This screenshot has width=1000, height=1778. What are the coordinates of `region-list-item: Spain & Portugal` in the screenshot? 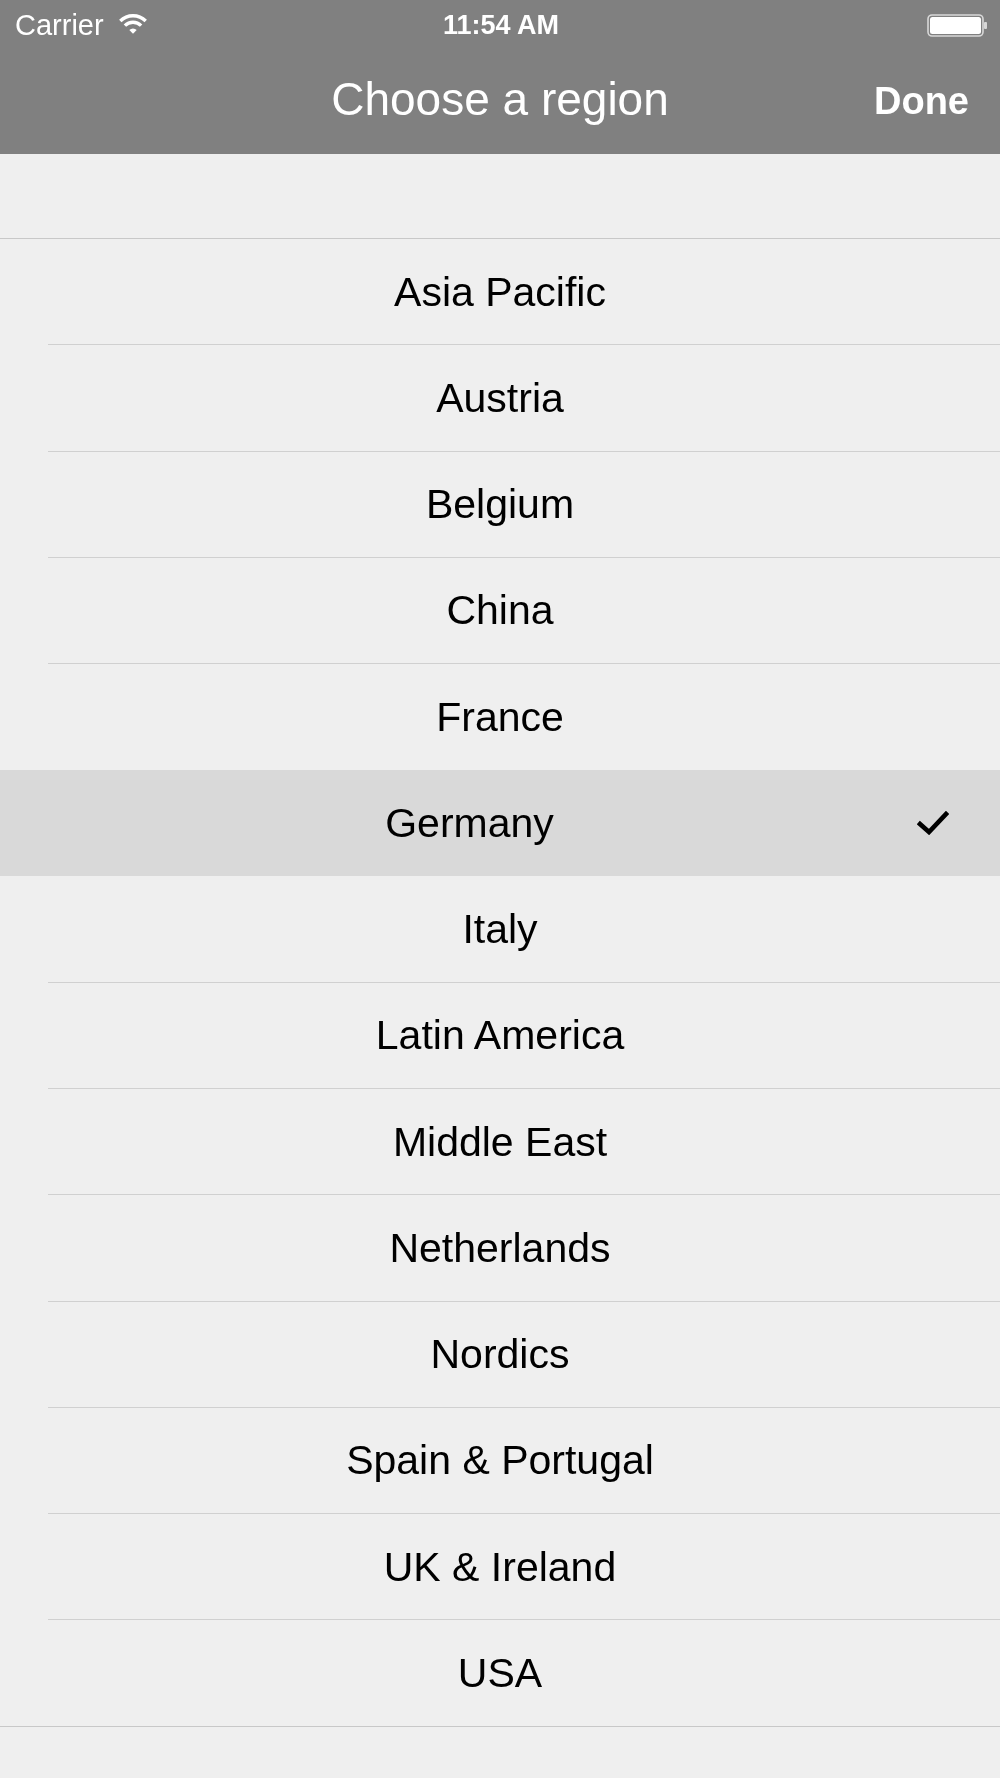 It's located at (500, 1460).